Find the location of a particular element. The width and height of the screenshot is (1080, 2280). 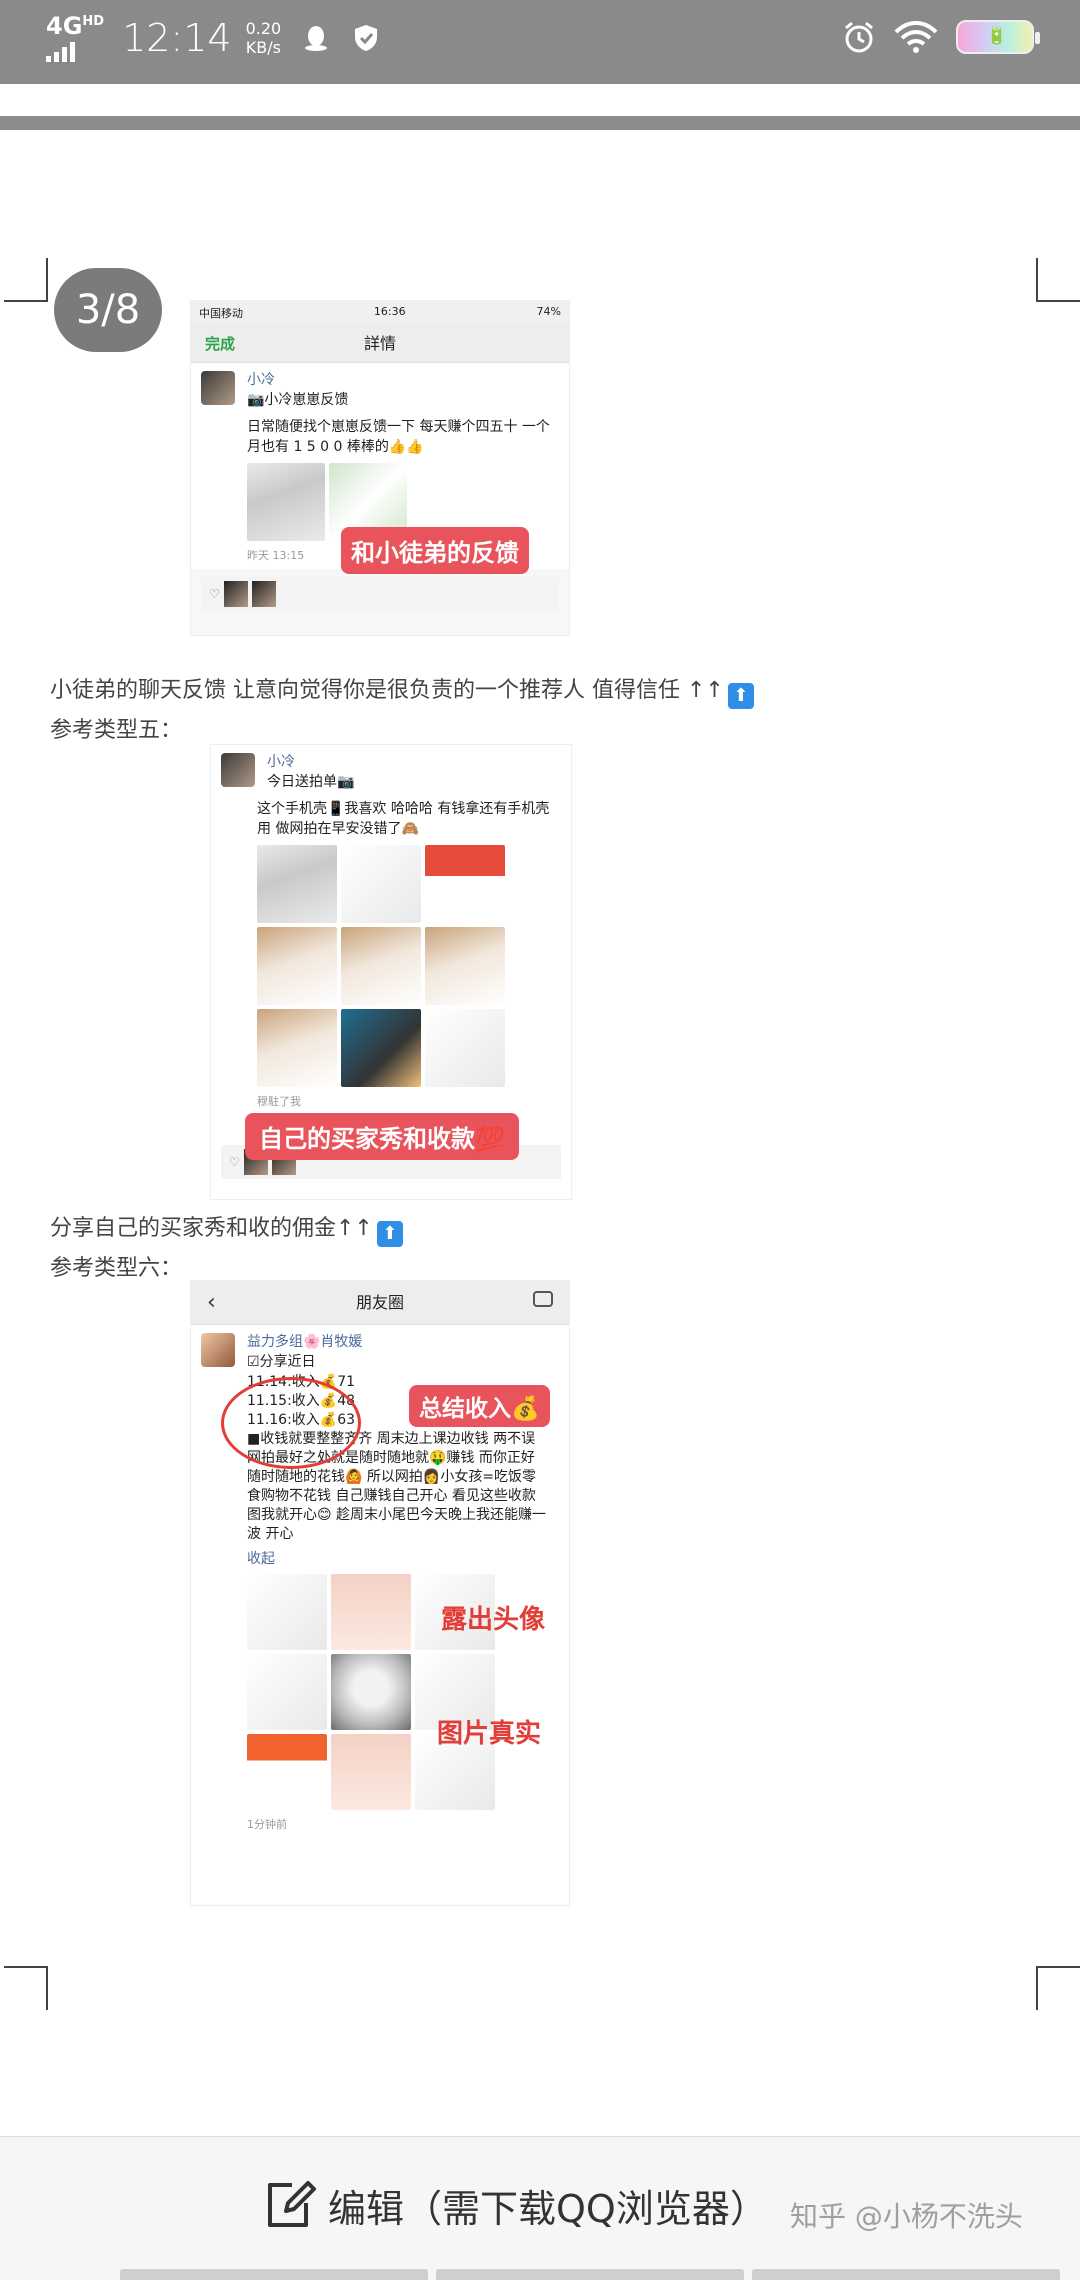

post-time: 1分钟前 is located at coordinates (267, 1824).